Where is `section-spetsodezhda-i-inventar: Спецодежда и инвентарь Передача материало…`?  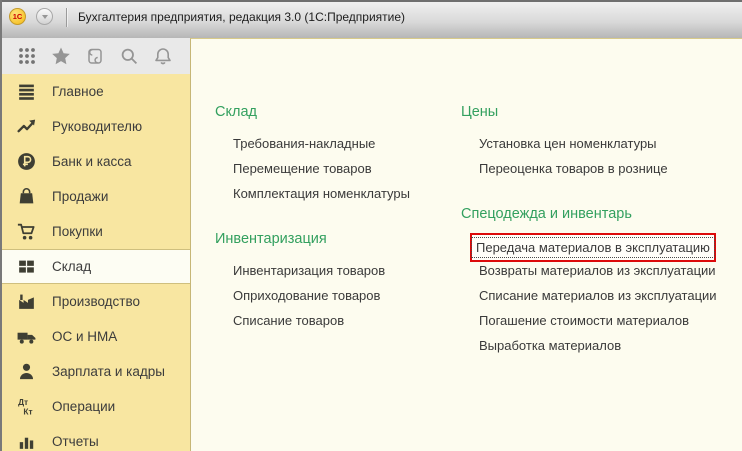
section-spetsodezhda-i-inventar: Спецодежда и инвентарь Передача материало… is located at coordinates (597, 281).